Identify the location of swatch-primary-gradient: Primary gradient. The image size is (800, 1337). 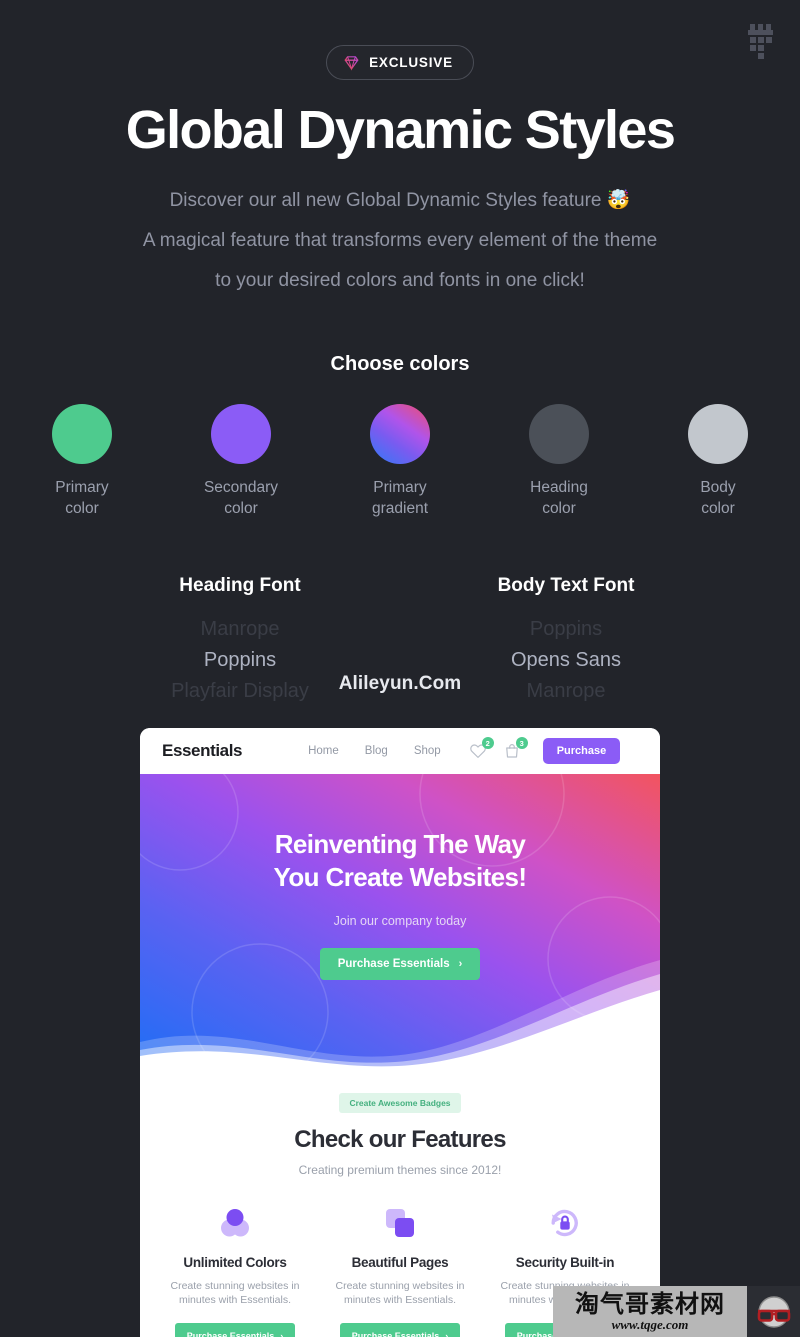
(400, 461).